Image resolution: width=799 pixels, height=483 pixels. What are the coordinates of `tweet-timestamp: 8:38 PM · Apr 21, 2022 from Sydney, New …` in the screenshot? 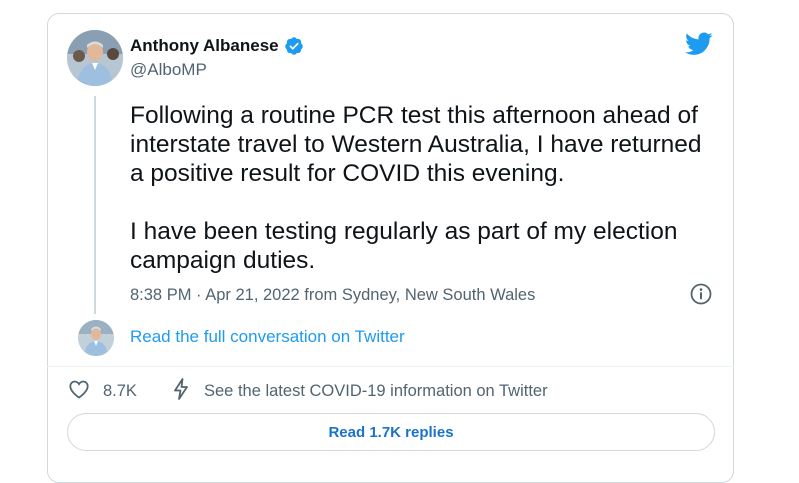 It's located at (332, 295).